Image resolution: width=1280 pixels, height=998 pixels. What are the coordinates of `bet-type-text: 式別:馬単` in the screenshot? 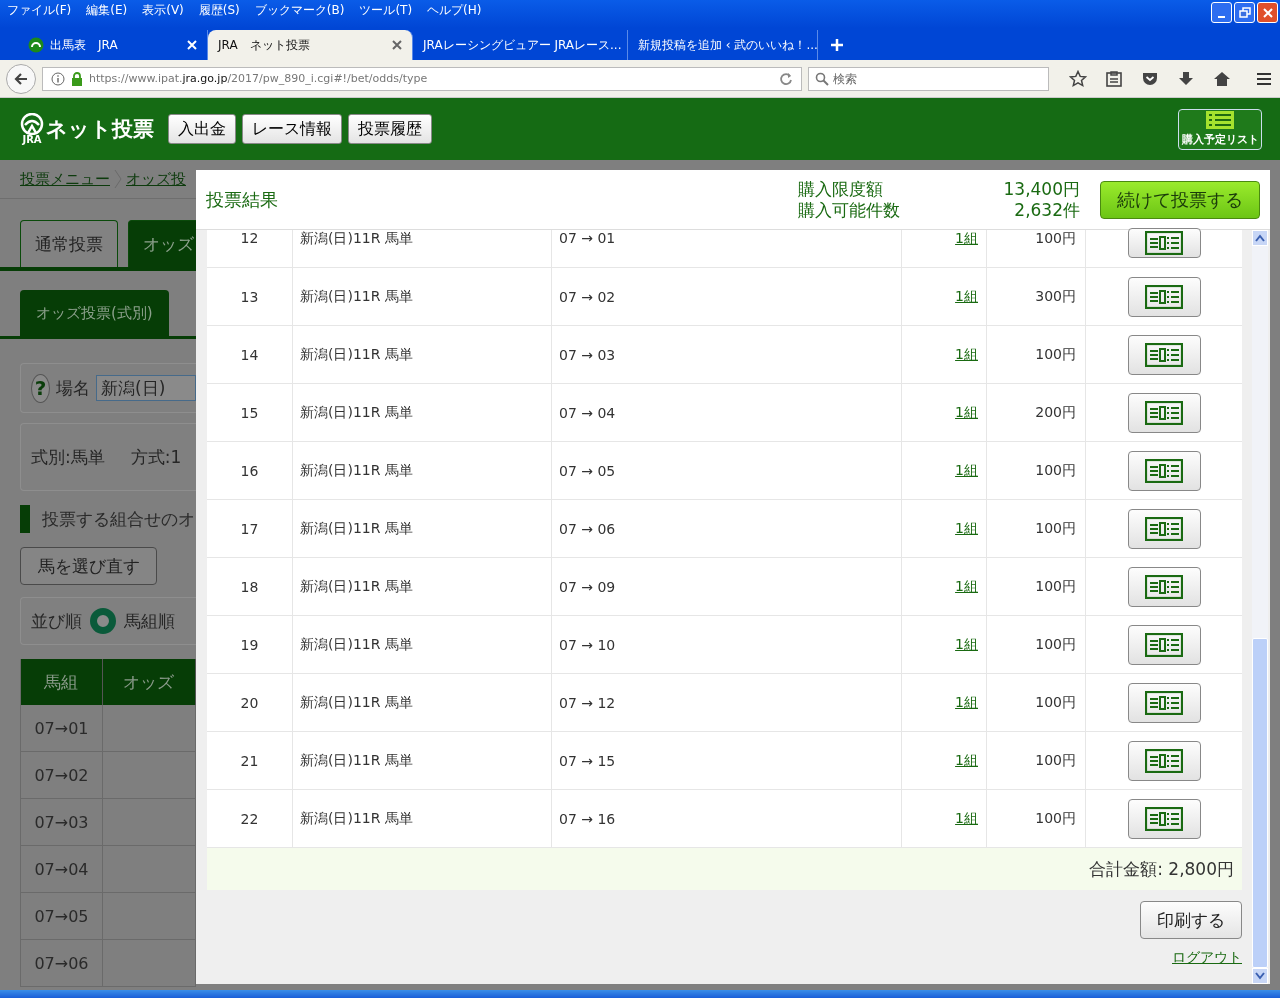 It's located at (68, 457).